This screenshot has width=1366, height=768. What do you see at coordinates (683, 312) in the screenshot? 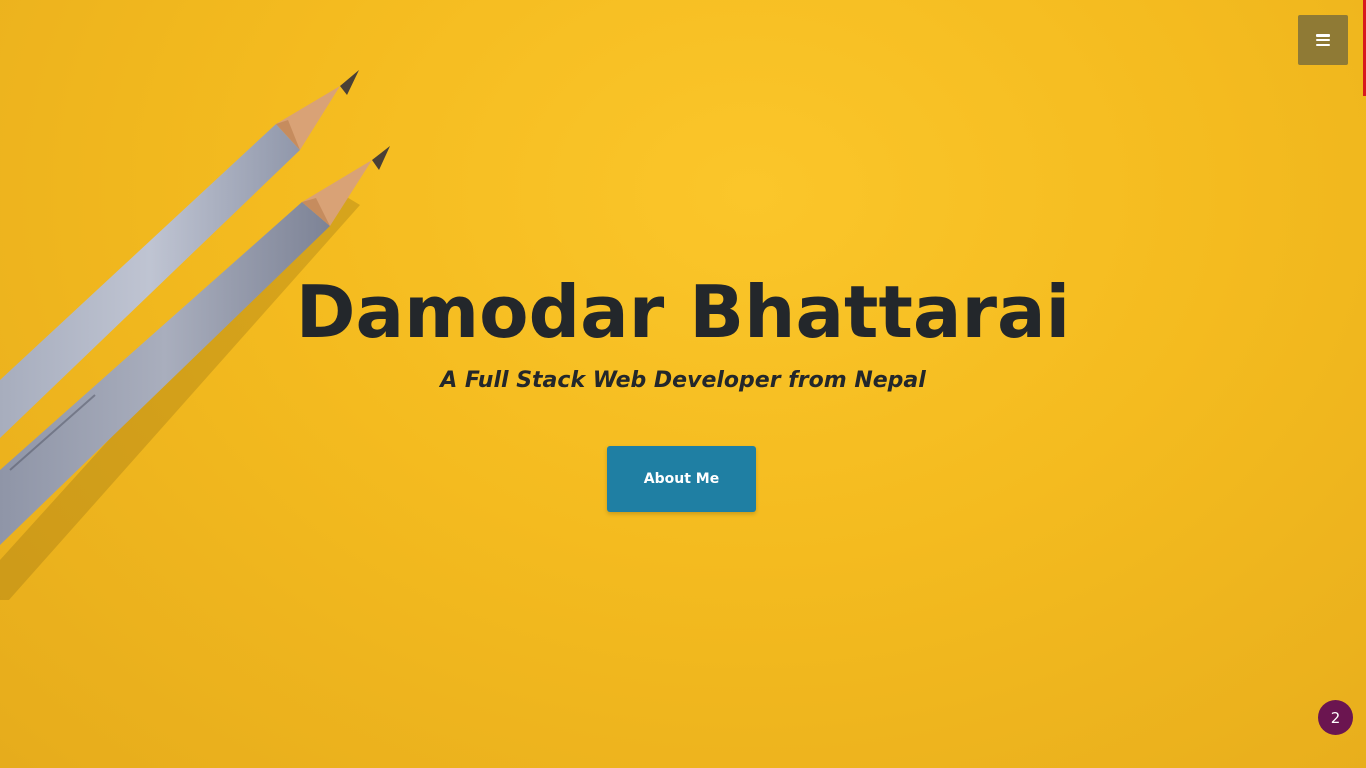
I see `hero-title: Damodar Bhattarai` at bounding box center [683, 312].